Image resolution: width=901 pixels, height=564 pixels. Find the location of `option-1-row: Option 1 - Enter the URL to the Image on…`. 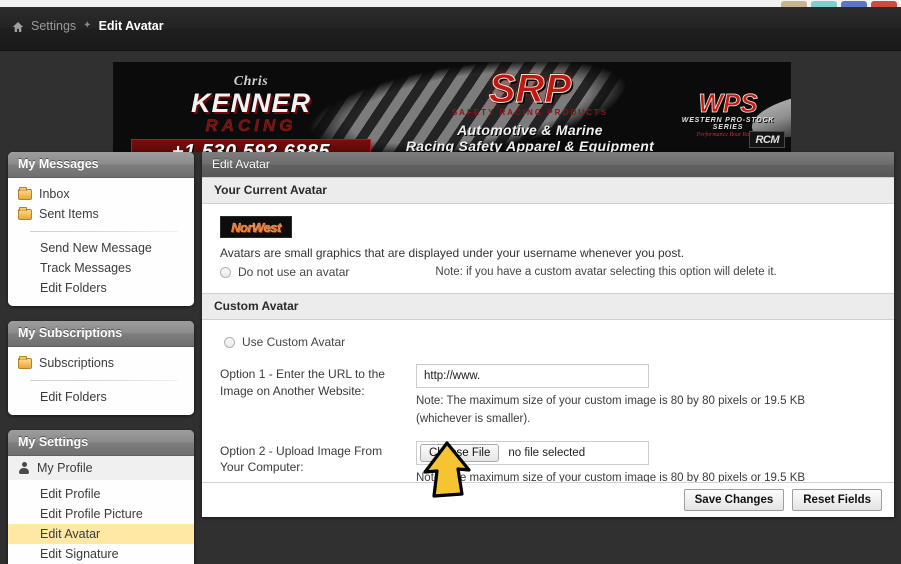

option-1-row: Option 1 - Enter the URL to the Image on… is located at coordinates (548, 396).